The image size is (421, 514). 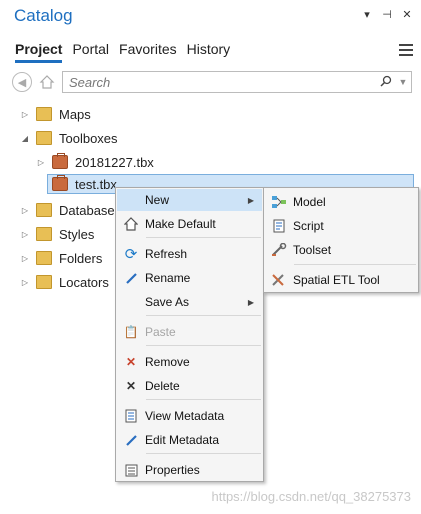 What do you see at coordinates (114, 162) in the screenshot?
I see `tree-label: 20181227.tbx` at bounding box center [114, 162].